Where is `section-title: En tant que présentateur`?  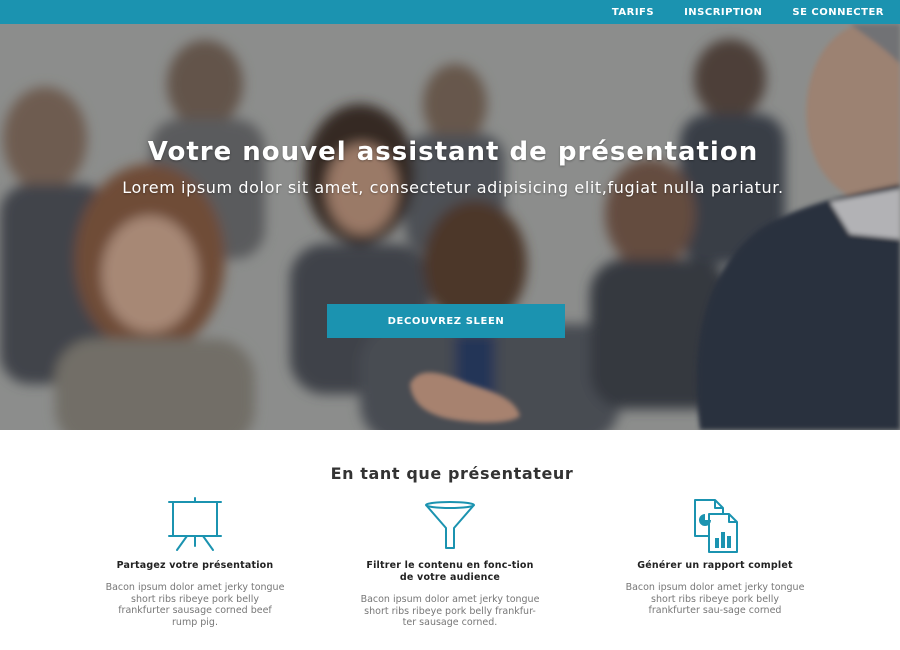 section-title: En tant que présentateur is located at coordinates (452, 473).